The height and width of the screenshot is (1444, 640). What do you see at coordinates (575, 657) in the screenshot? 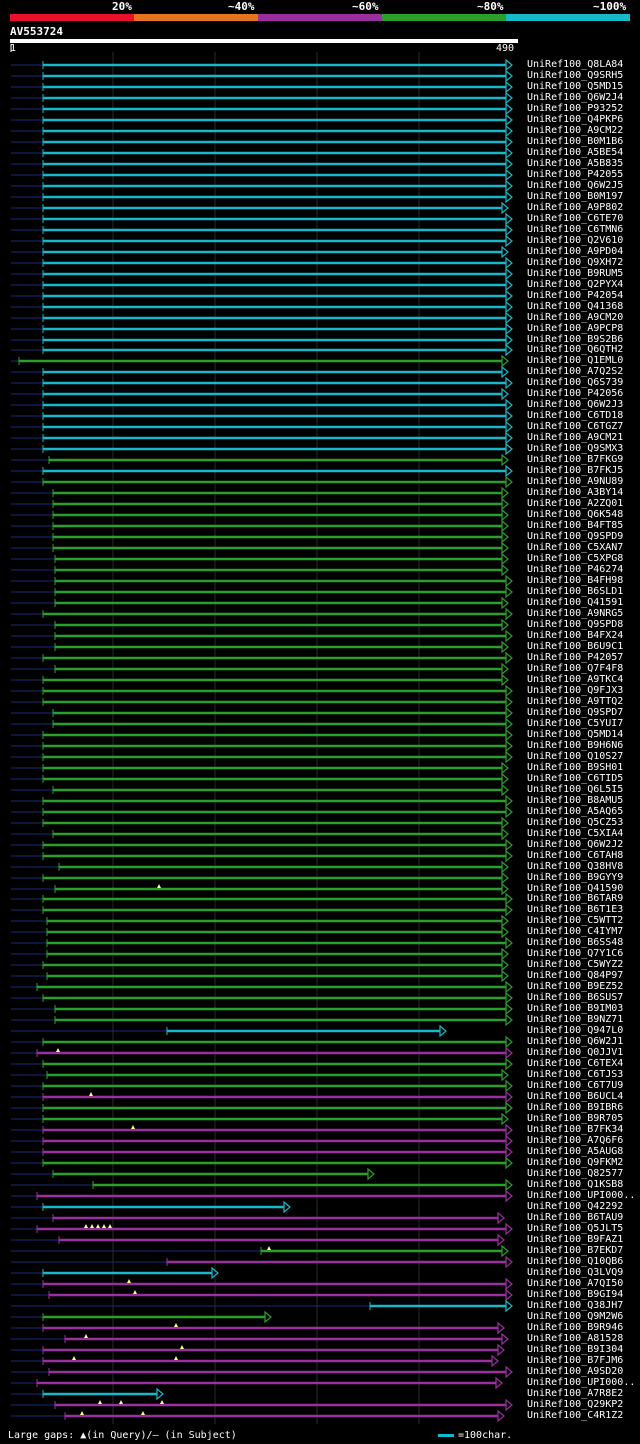
I see `hit-label: UniRef100_P42057` at bounding box center [575, 657].